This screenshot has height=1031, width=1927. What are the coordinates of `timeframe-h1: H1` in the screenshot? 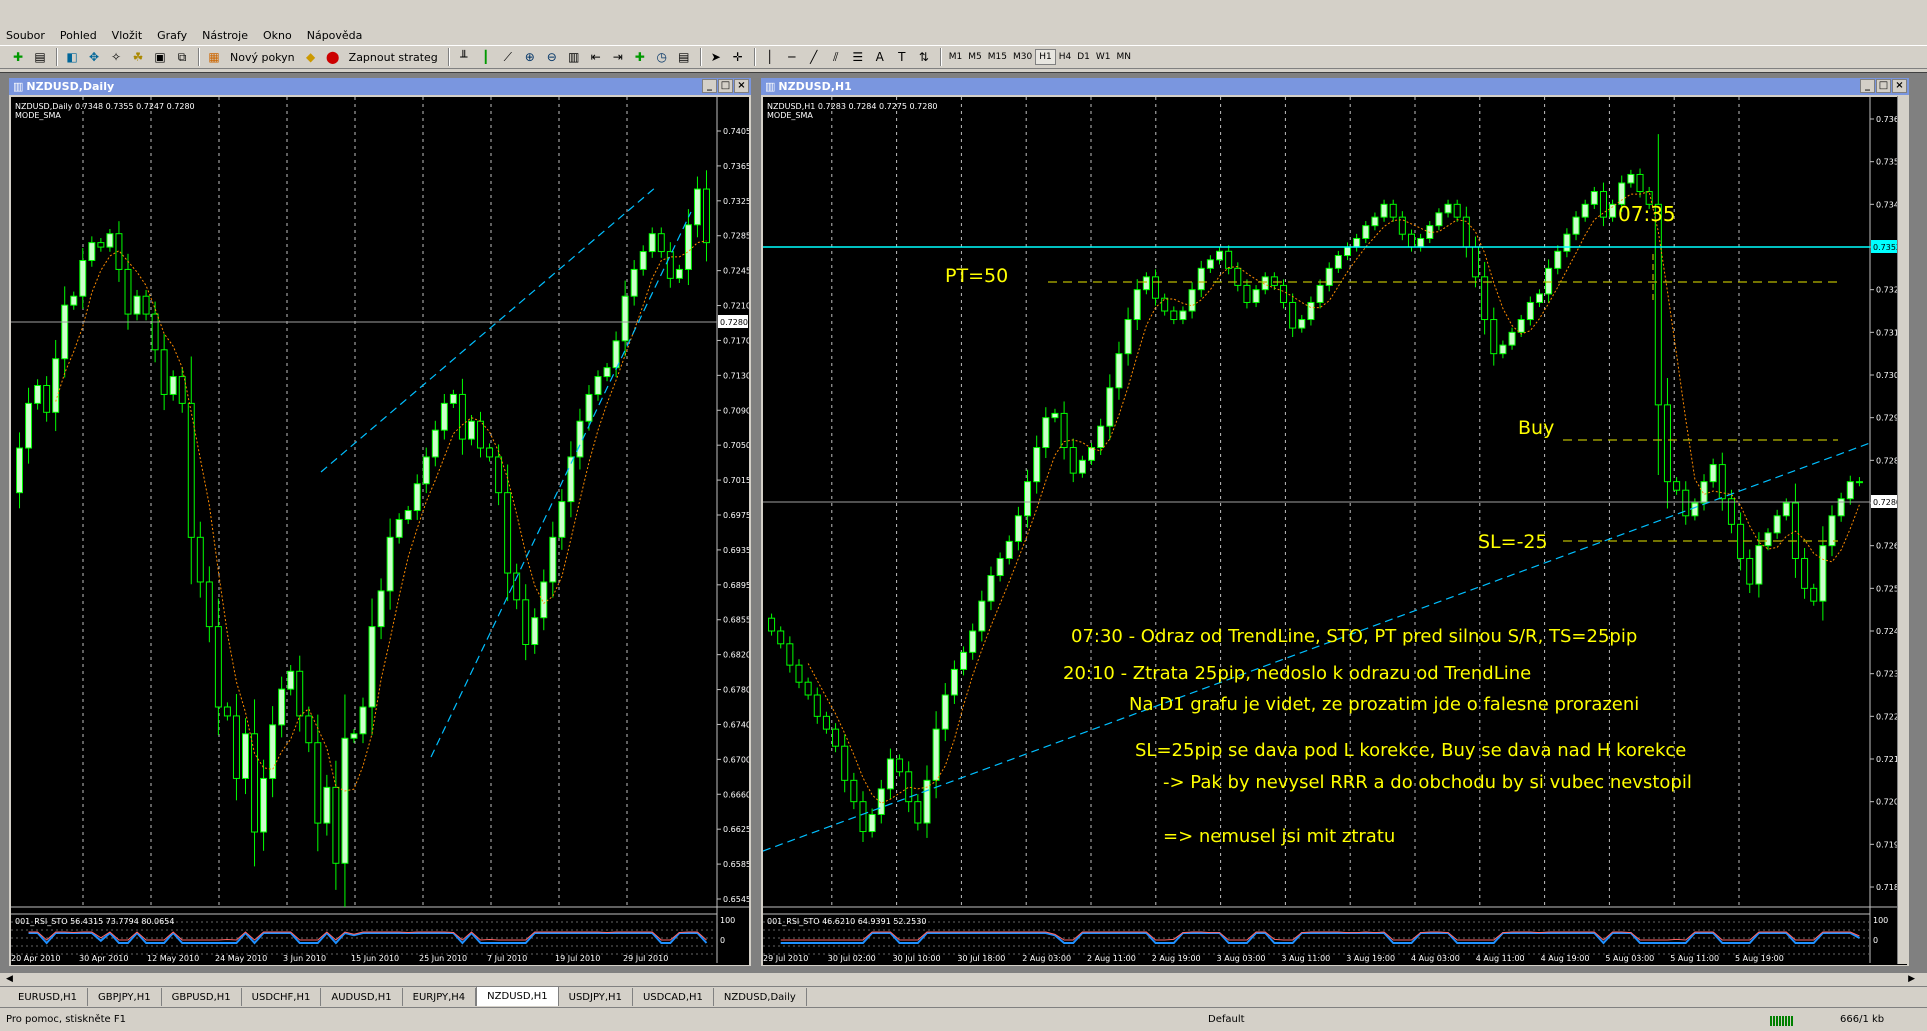 It's located at (1045, 57).